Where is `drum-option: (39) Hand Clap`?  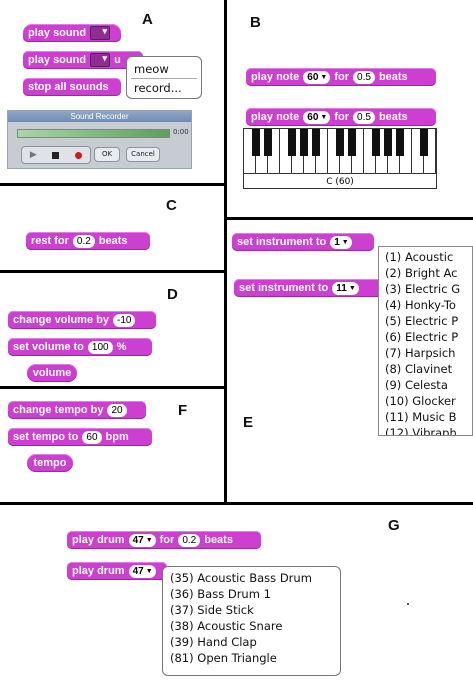
drum-option: (39) Hand Clap is located at coordinates (251, 642).